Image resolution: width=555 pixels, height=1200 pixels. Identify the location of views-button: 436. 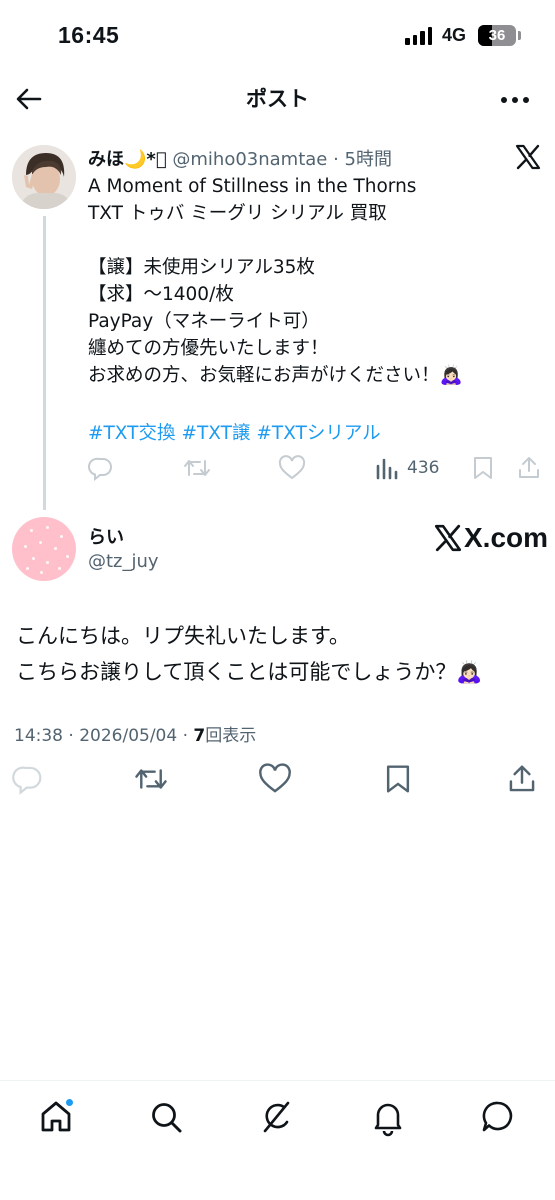
(407, 468).